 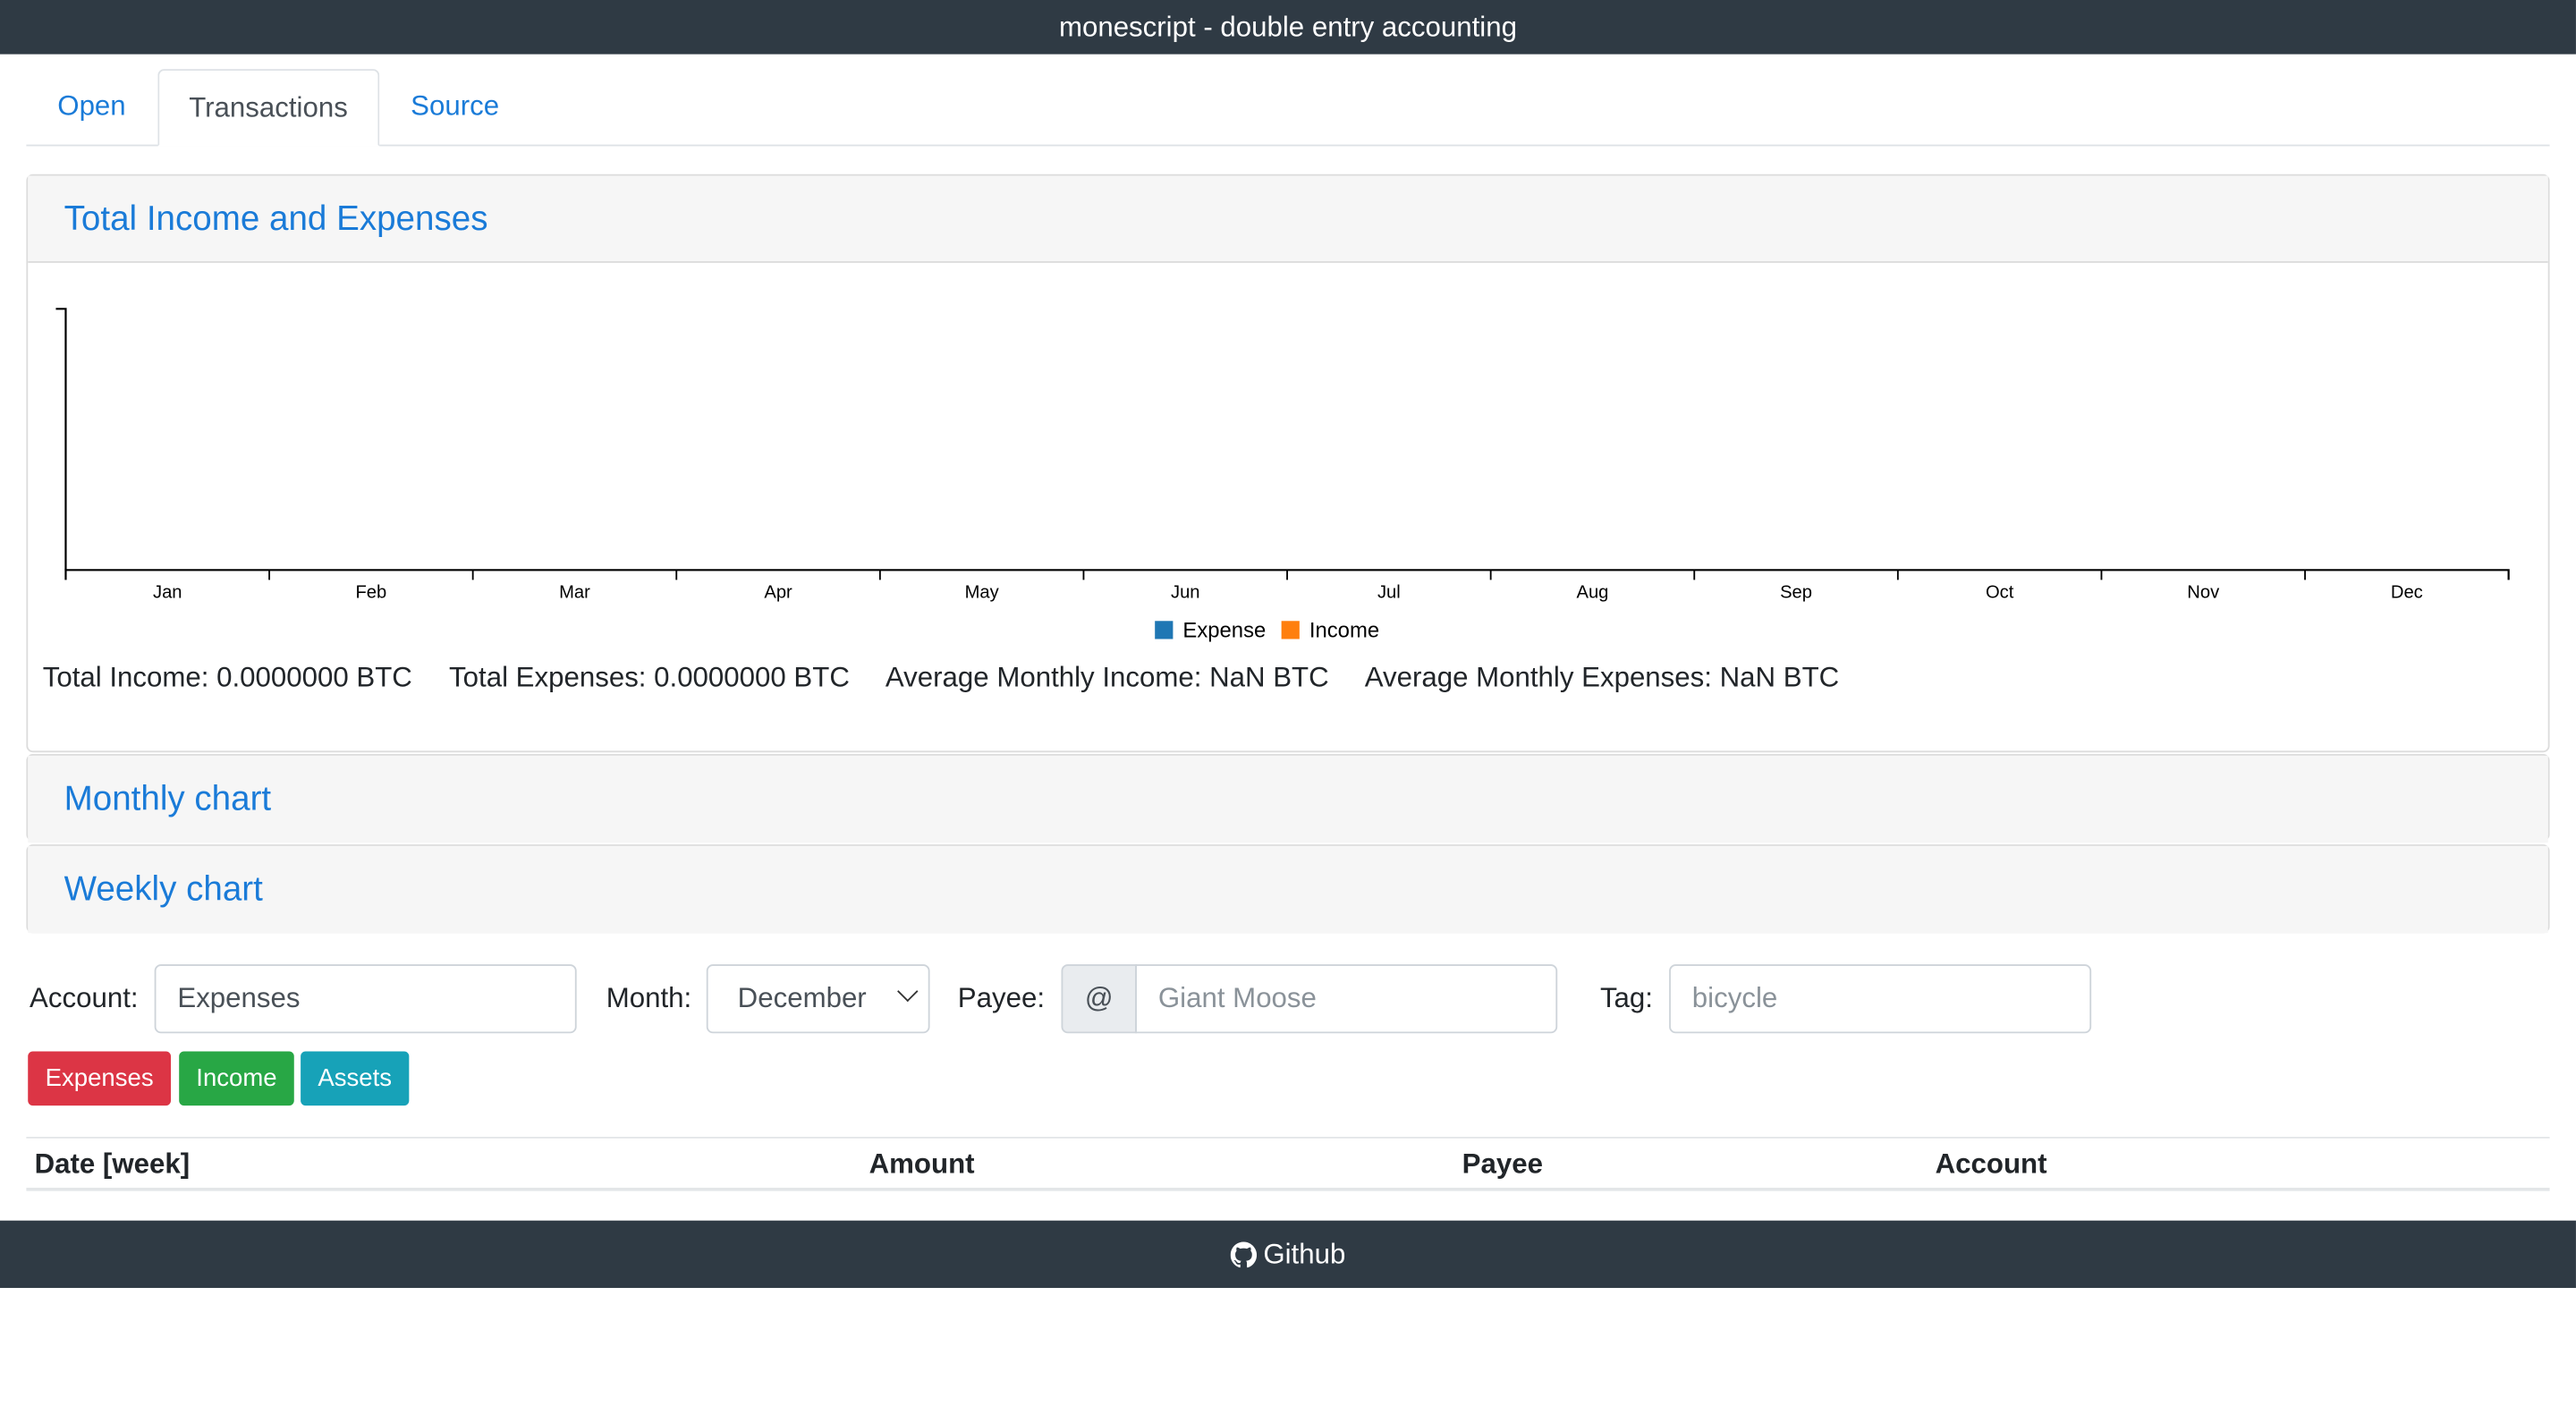 I want to click on monthly-chart-panel: Monthly chart, so click(x=1288, y=798).